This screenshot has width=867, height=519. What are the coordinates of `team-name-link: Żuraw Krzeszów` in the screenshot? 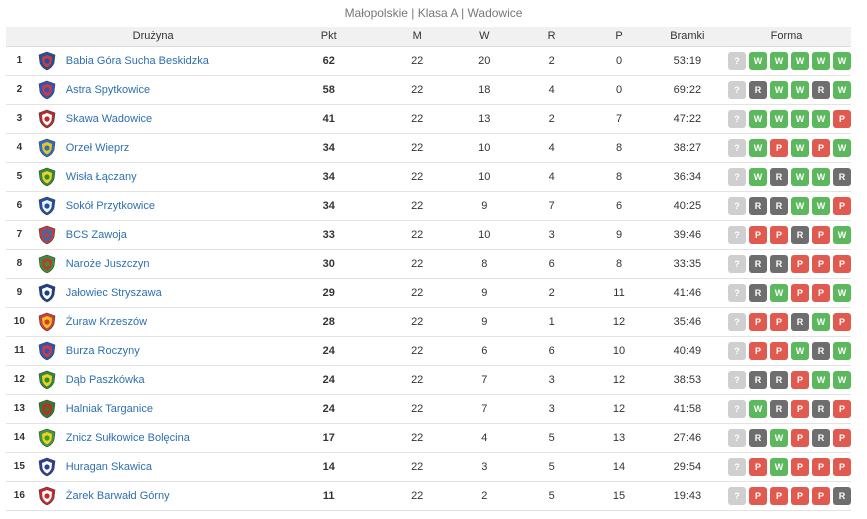 It's located at (106, 322).